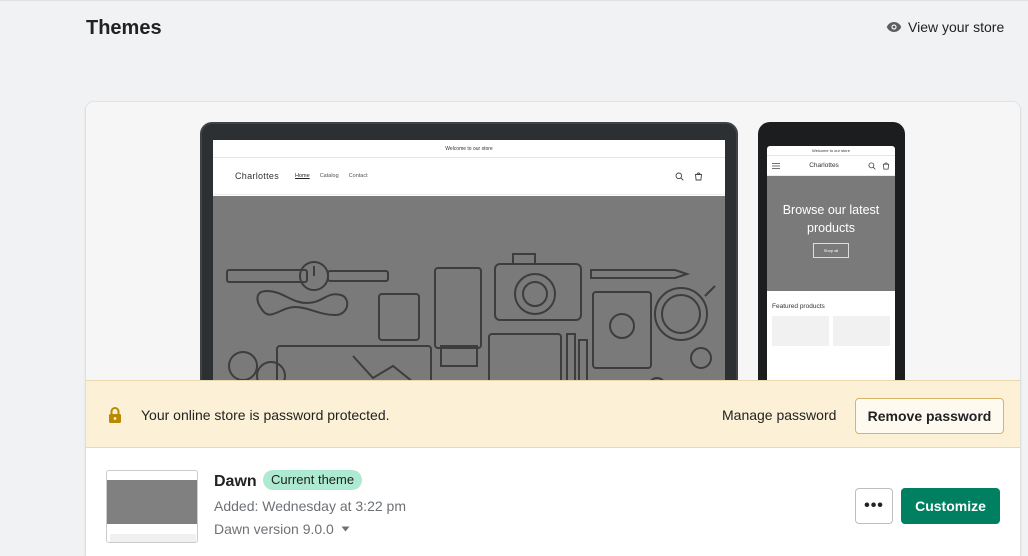  I want to click on mobile-store-header: Charlottes, so click(831, 166).